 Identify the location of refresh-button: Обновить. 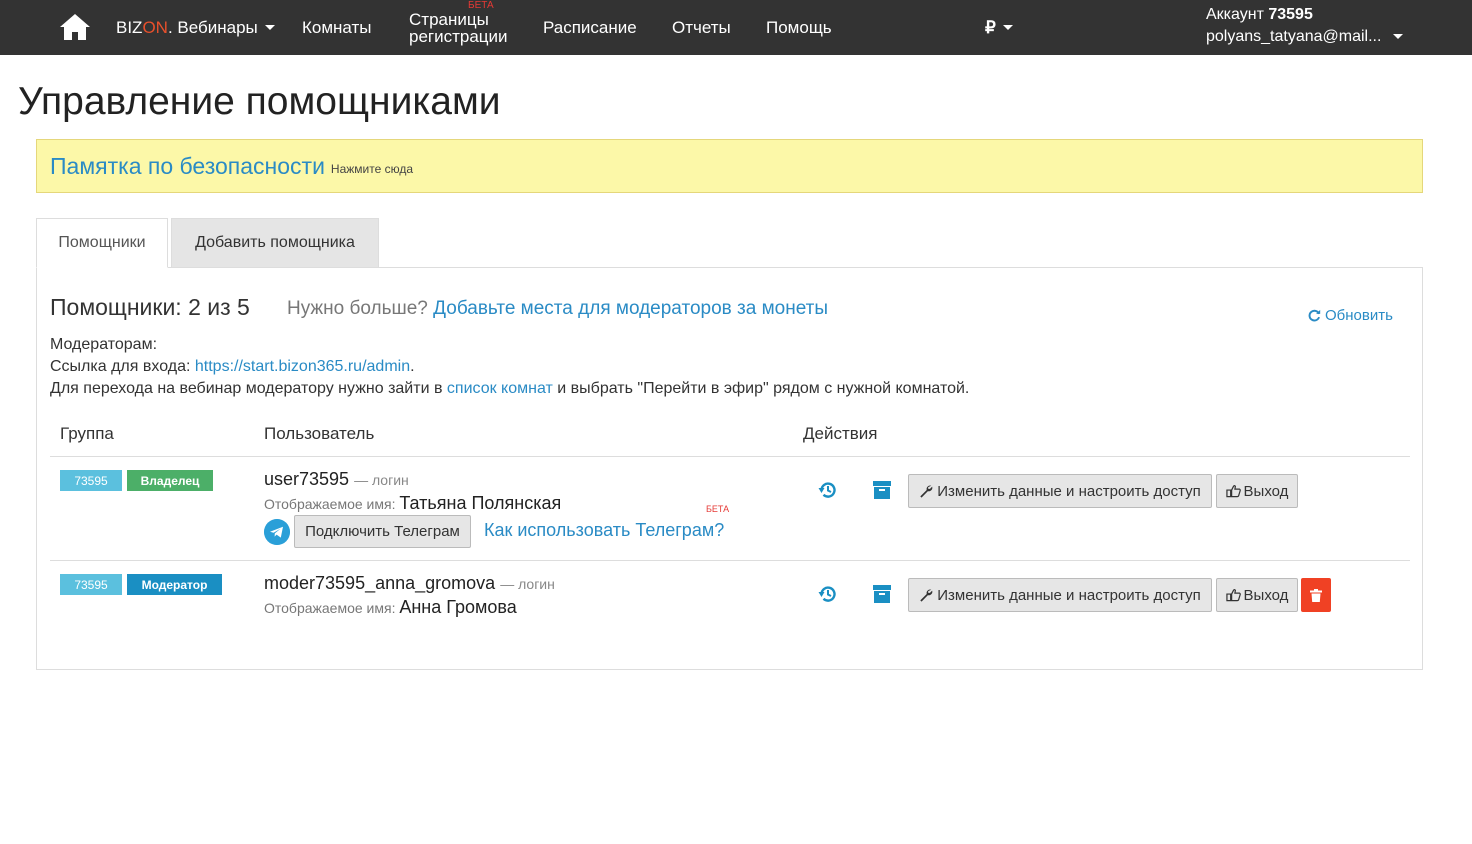
(1350, 315).